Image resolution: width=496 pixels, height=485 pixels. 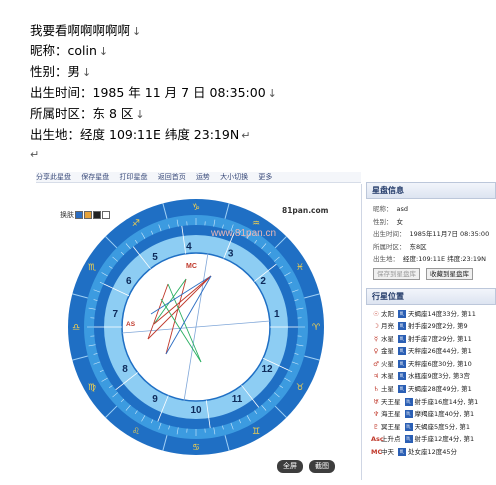 I want to click on birthplace-label: 出生地：, so click(x=55, y=134).